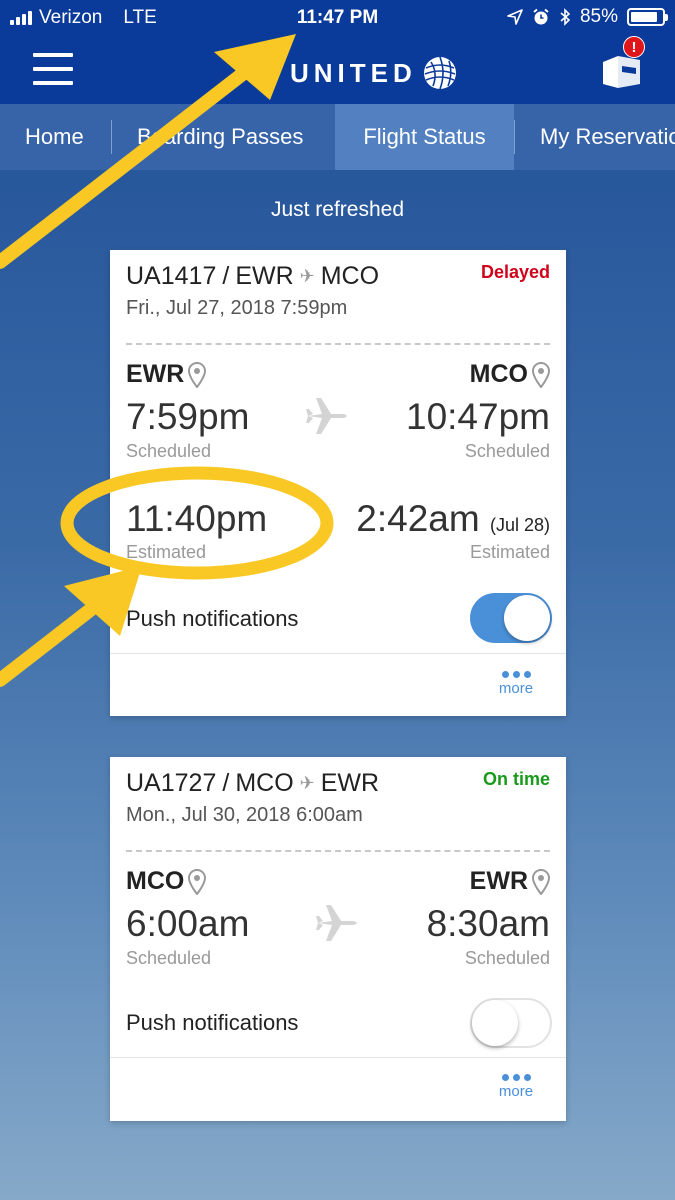 The height and width of the screenshot is (1200, 675). I want to click on origin-airport: EWR, so click(166, 374).